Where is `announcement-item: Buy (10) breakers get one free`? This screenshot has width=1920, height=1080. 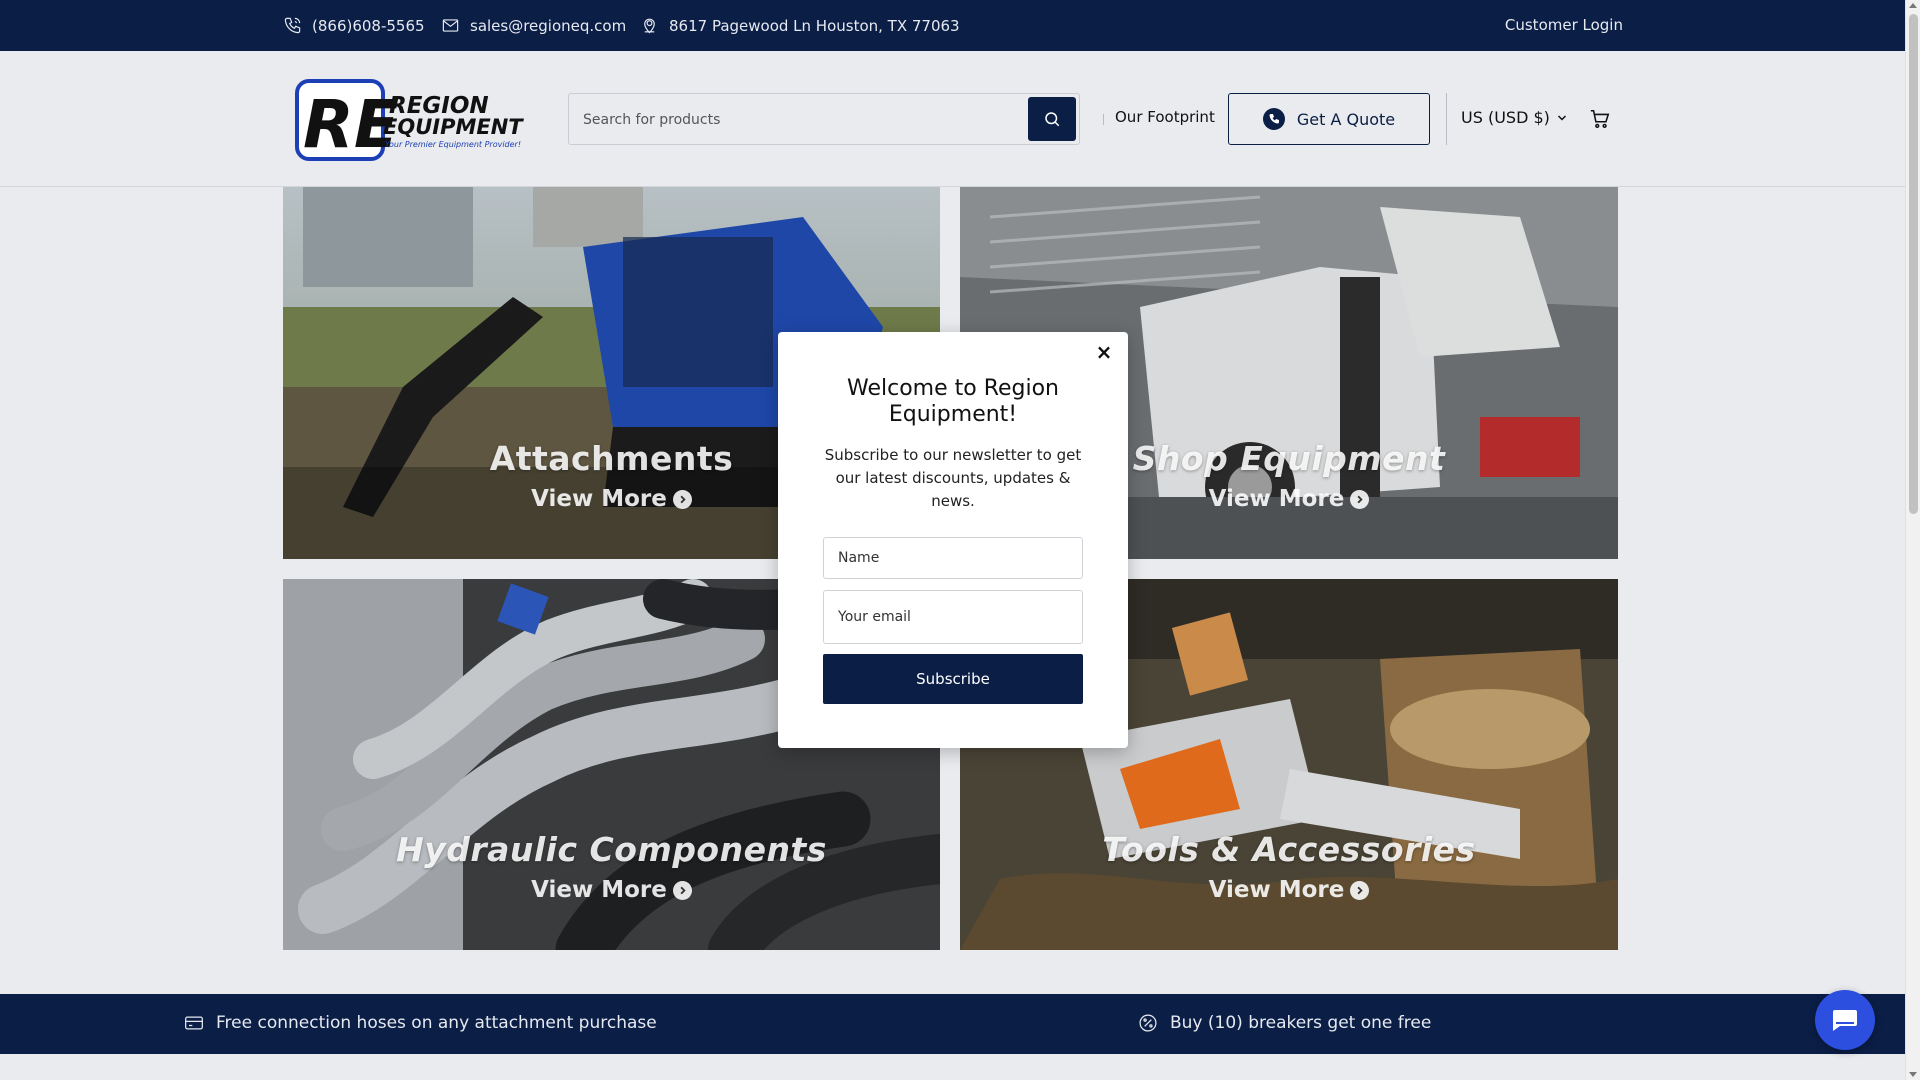
announcement-item: Buy (10) breakers get one free is located at coordinates (1284, 1023).